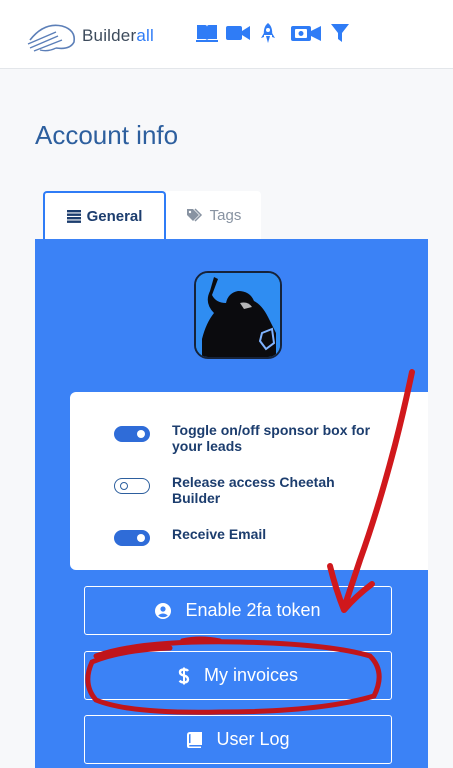  I want to click on sponsor-box-label: Toggle on/off sponsor box for your leads, so click(271, 438).